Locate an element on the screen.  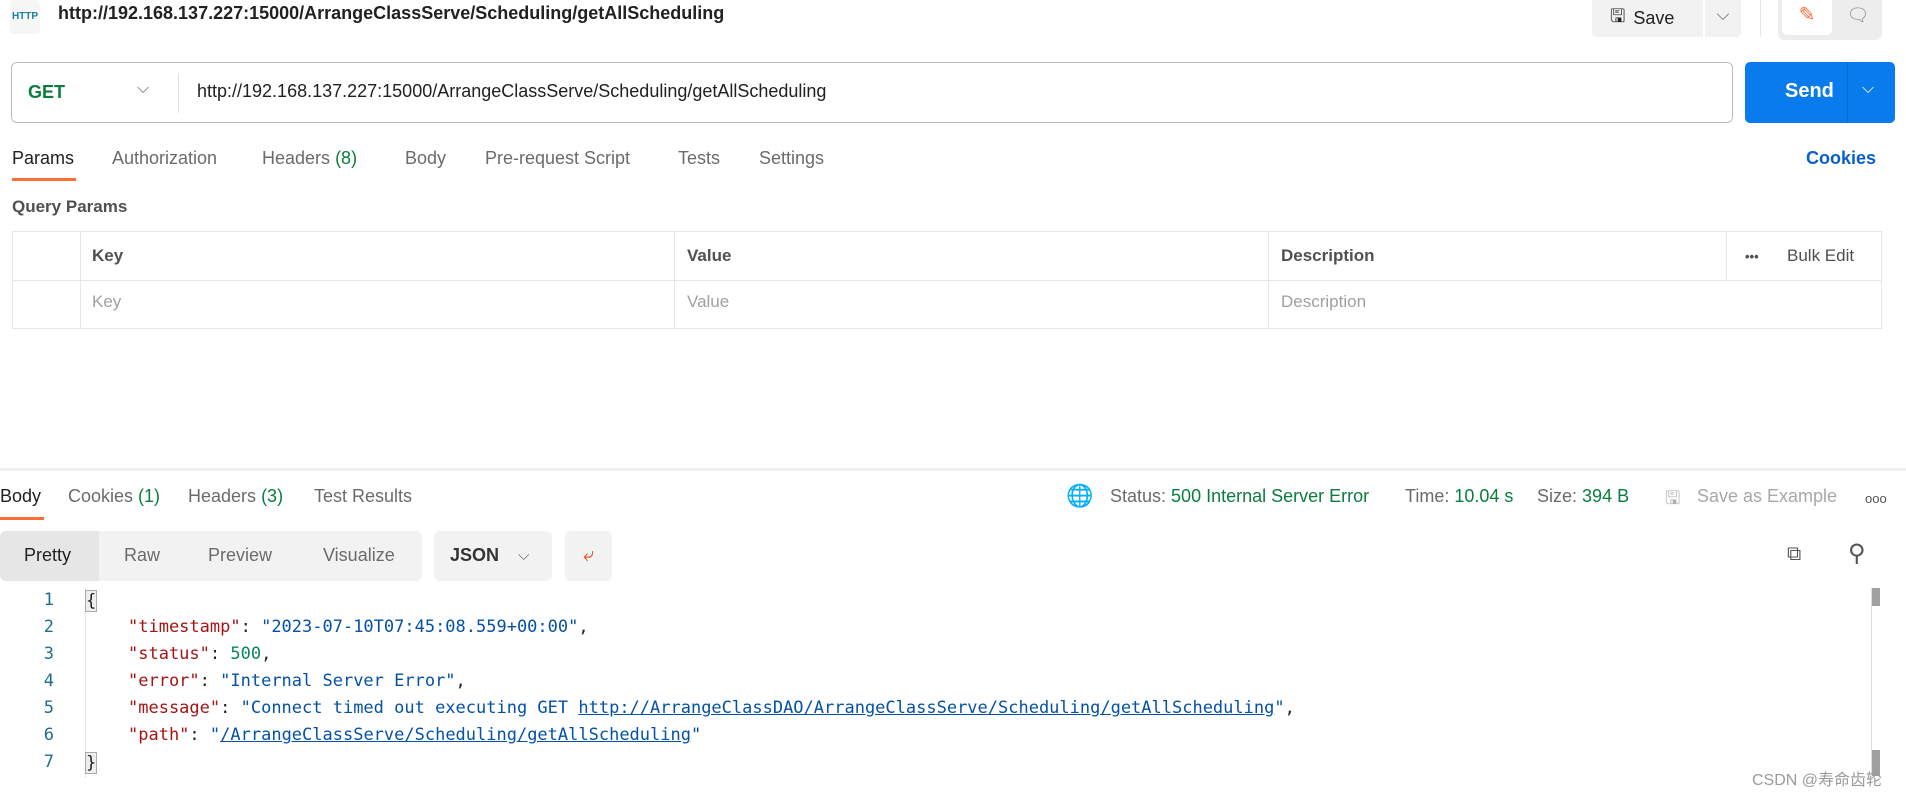
tab-headers: Headers (8) is located at coordinates (309, 158).